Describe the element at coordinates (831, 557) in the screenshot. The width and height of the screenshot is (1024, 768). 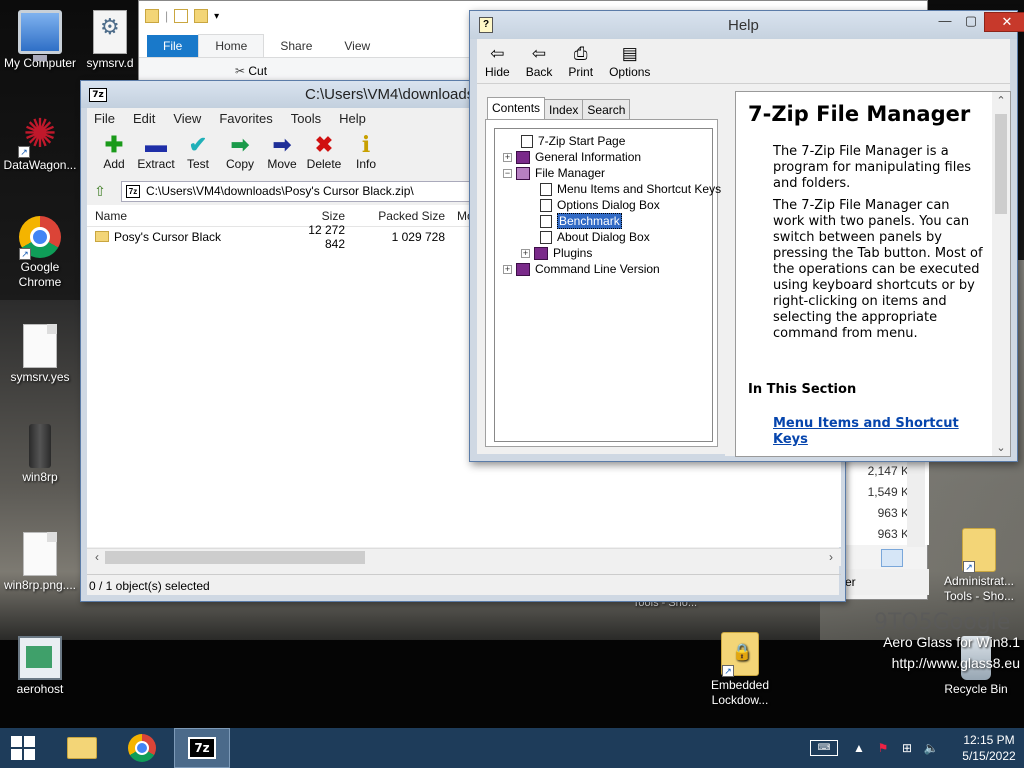
I see `scroll-right-icon: ›` at that location.